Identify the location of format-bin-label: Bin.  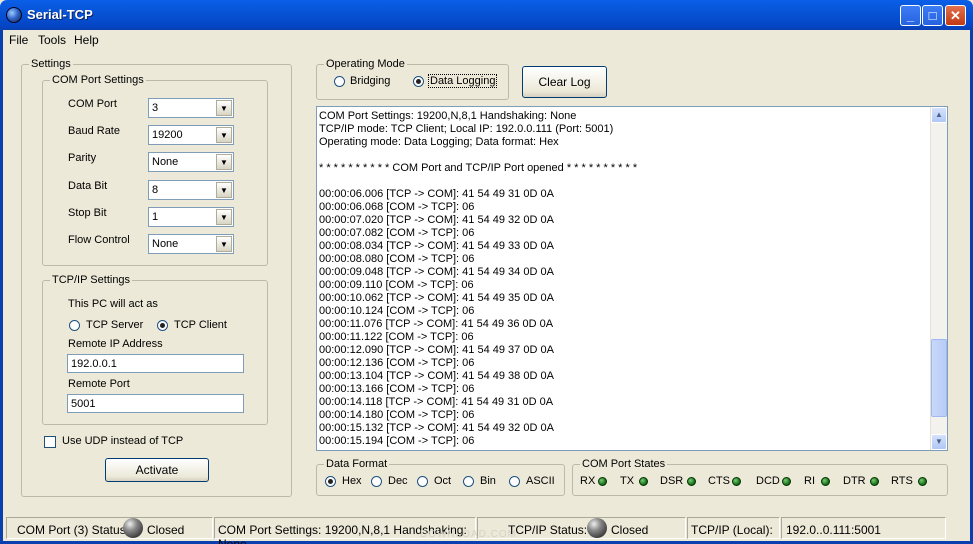
(488, 481).